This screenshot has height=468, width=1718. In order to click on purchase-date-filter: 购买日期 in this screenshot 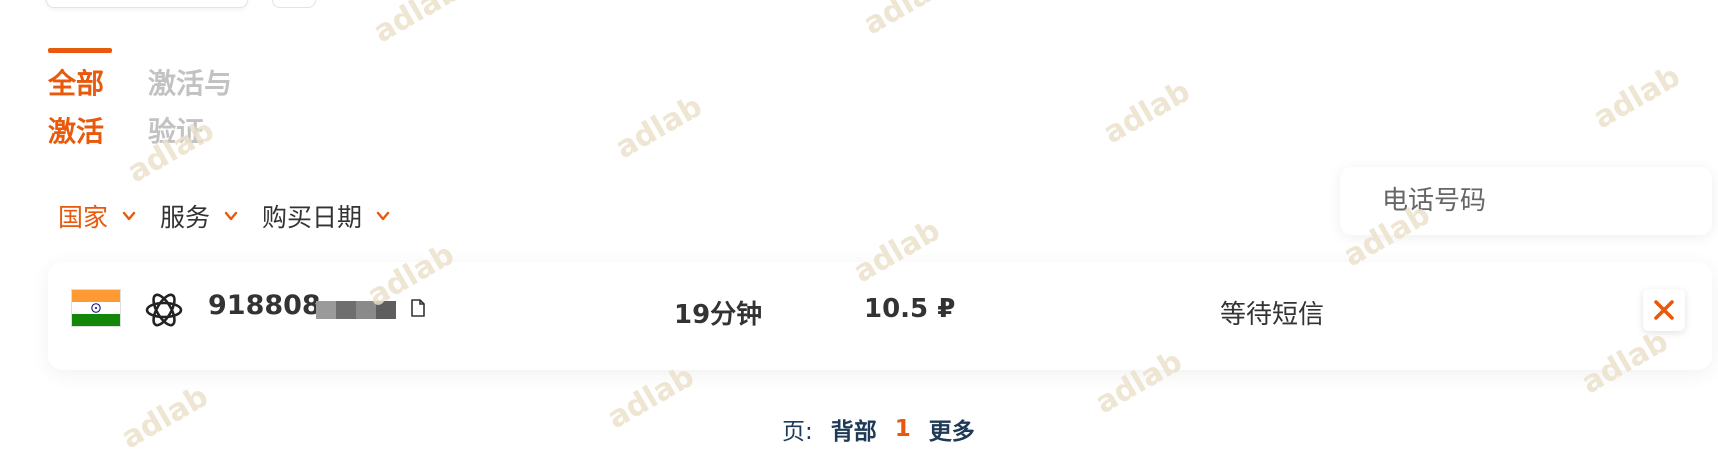, I will do `click(327, 216)`.